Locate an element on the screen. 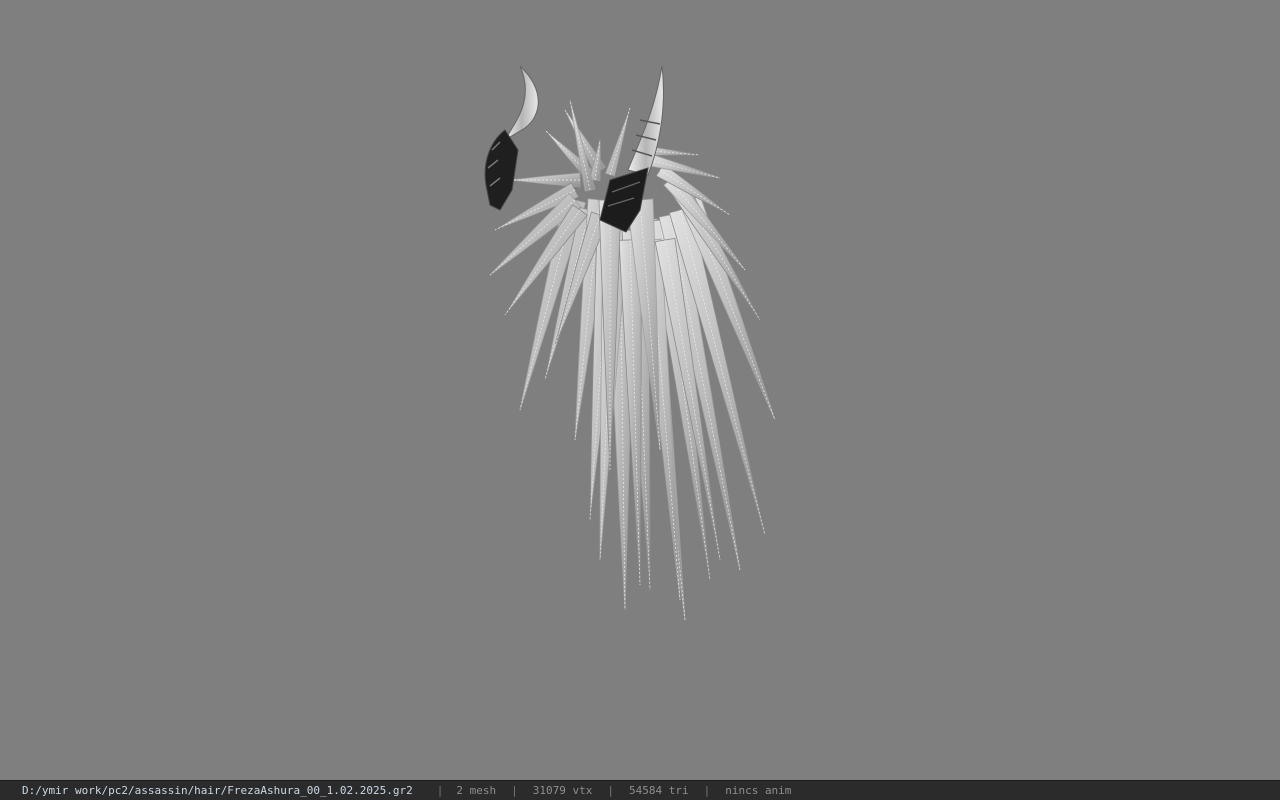  vertex-count: 31079 vtx is located at coordinates (562, 790).